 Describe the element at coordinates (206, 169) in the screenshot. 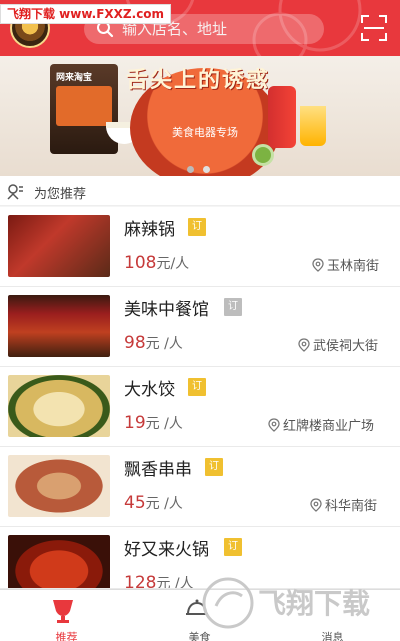

I see `page-dot` at that location.